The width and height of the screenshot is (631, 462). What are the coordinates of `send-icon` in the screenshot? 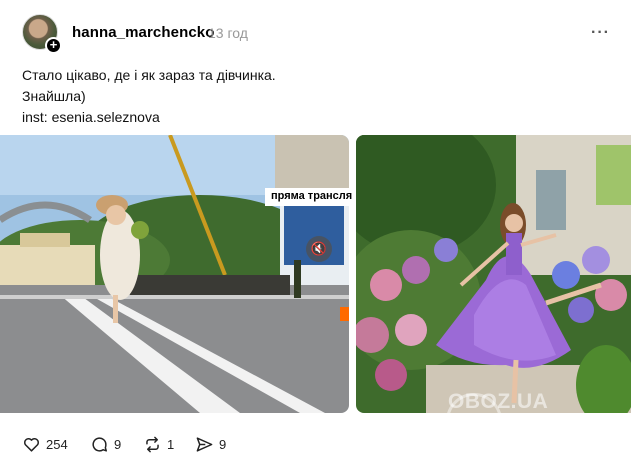 It's located at (204, 444).